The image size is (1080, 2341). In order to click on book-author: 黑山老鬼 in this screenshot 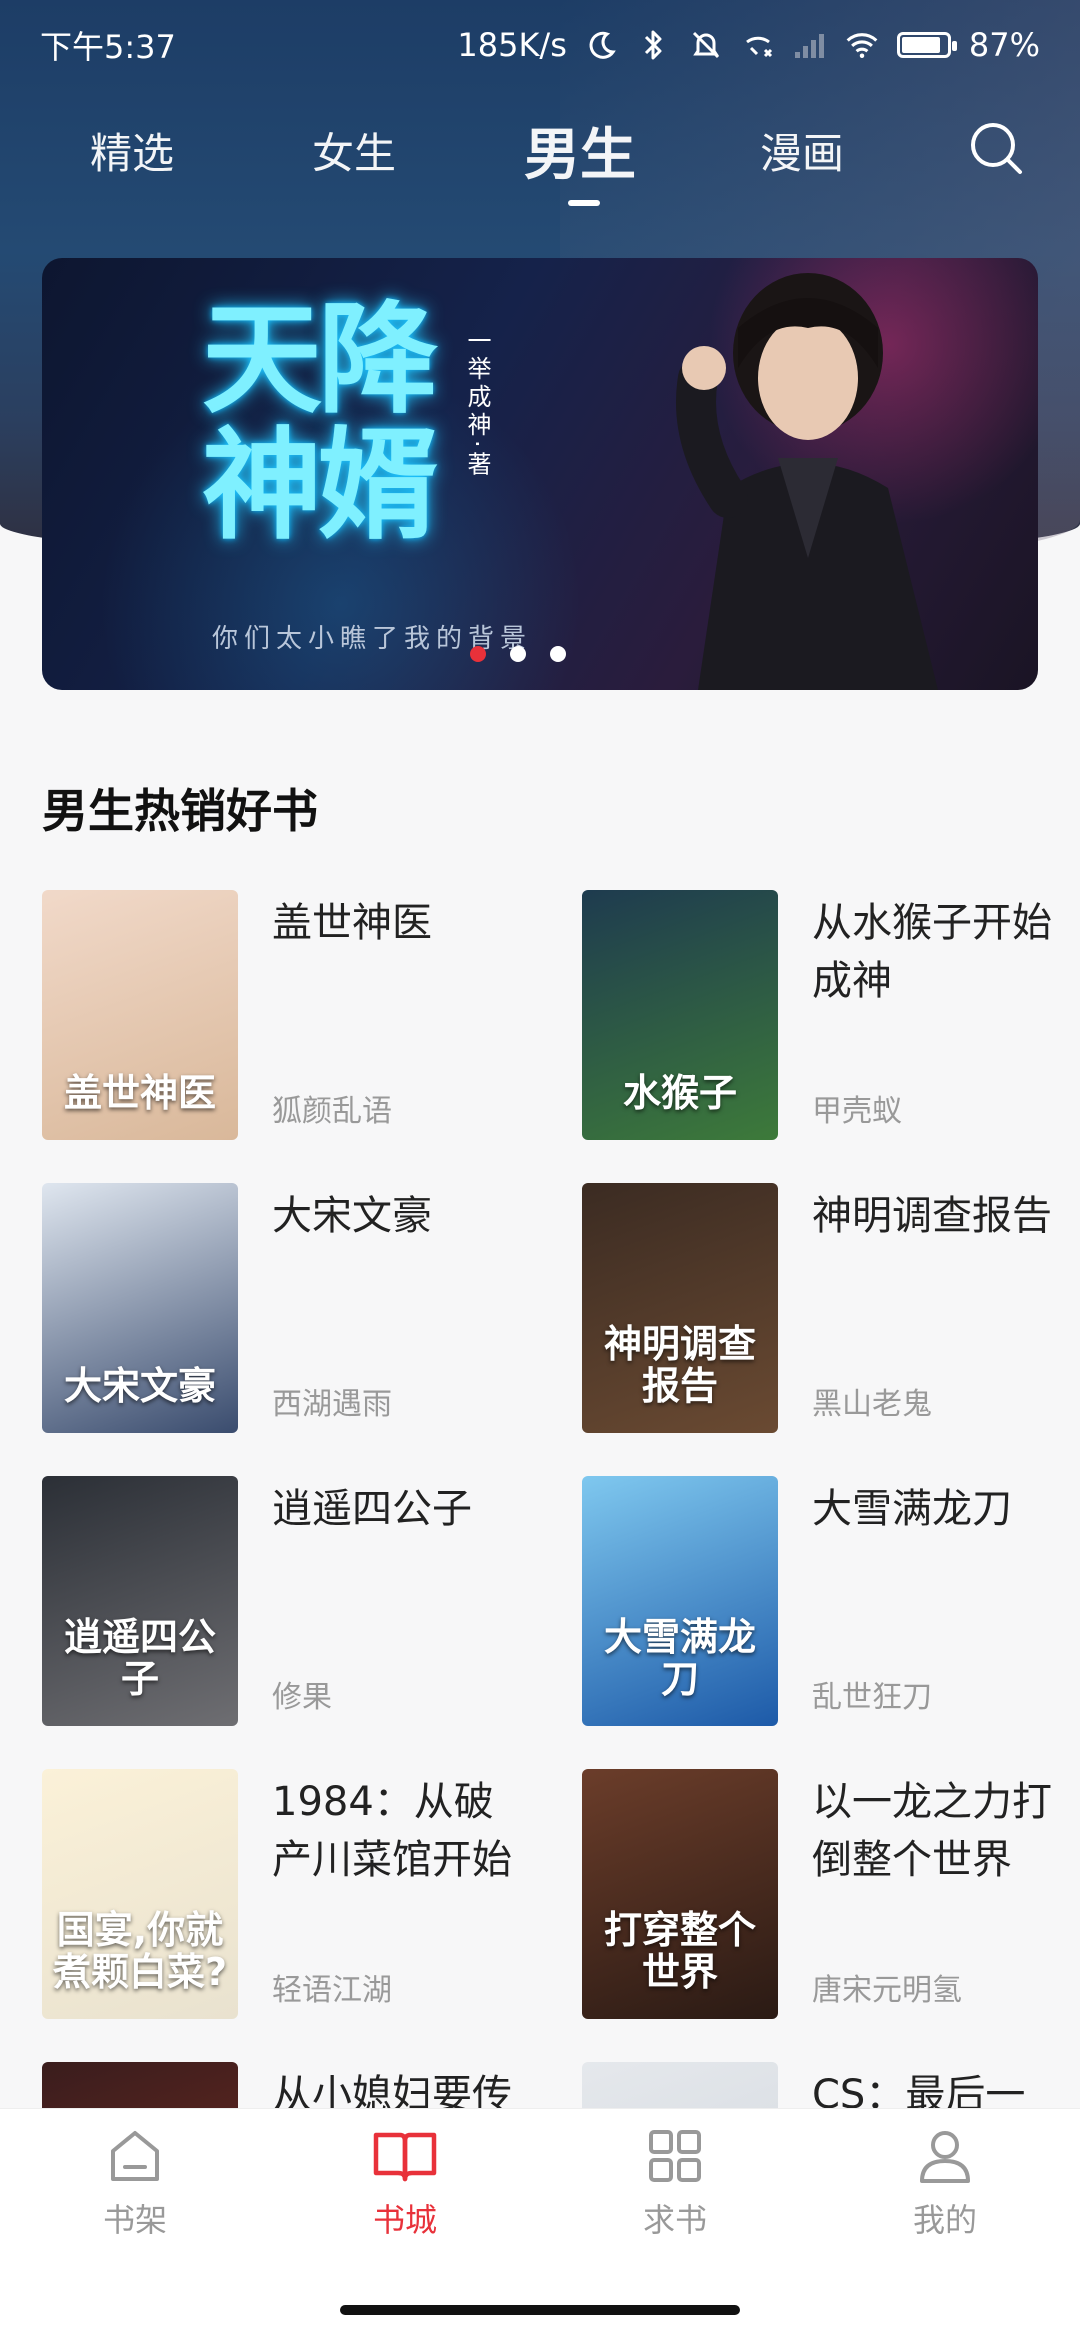, I will do `click(872, 1404)`.